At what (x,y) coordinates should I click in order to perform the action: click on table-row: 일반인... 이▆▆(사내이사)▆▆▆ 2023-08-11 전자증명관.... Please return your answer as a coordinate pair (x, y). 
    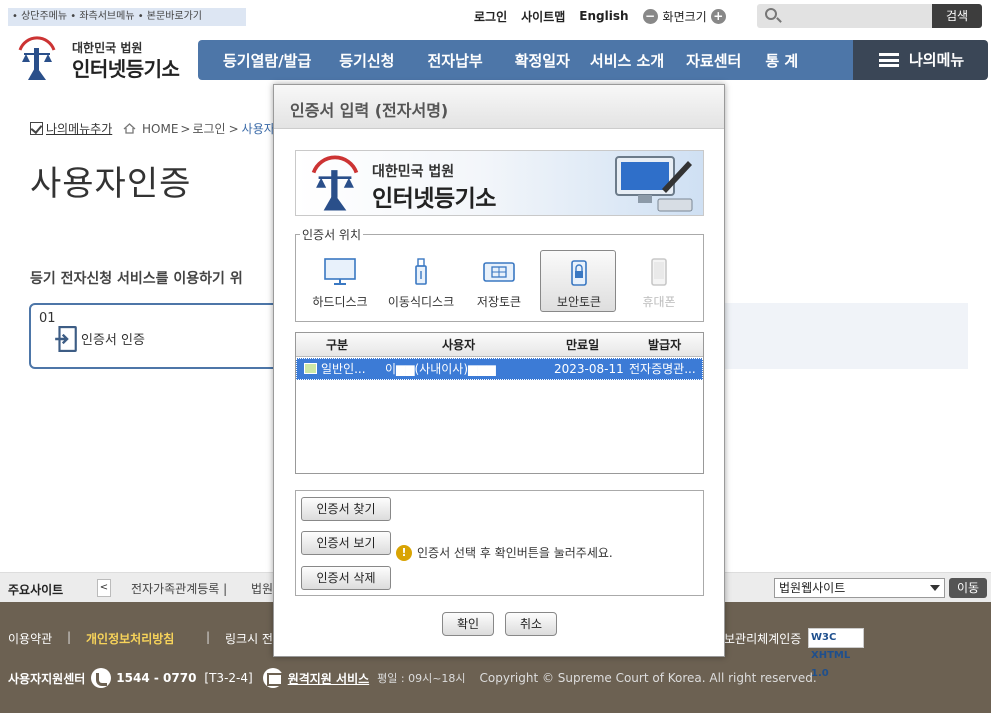
    Looking at the image, I should click on (499, 369).